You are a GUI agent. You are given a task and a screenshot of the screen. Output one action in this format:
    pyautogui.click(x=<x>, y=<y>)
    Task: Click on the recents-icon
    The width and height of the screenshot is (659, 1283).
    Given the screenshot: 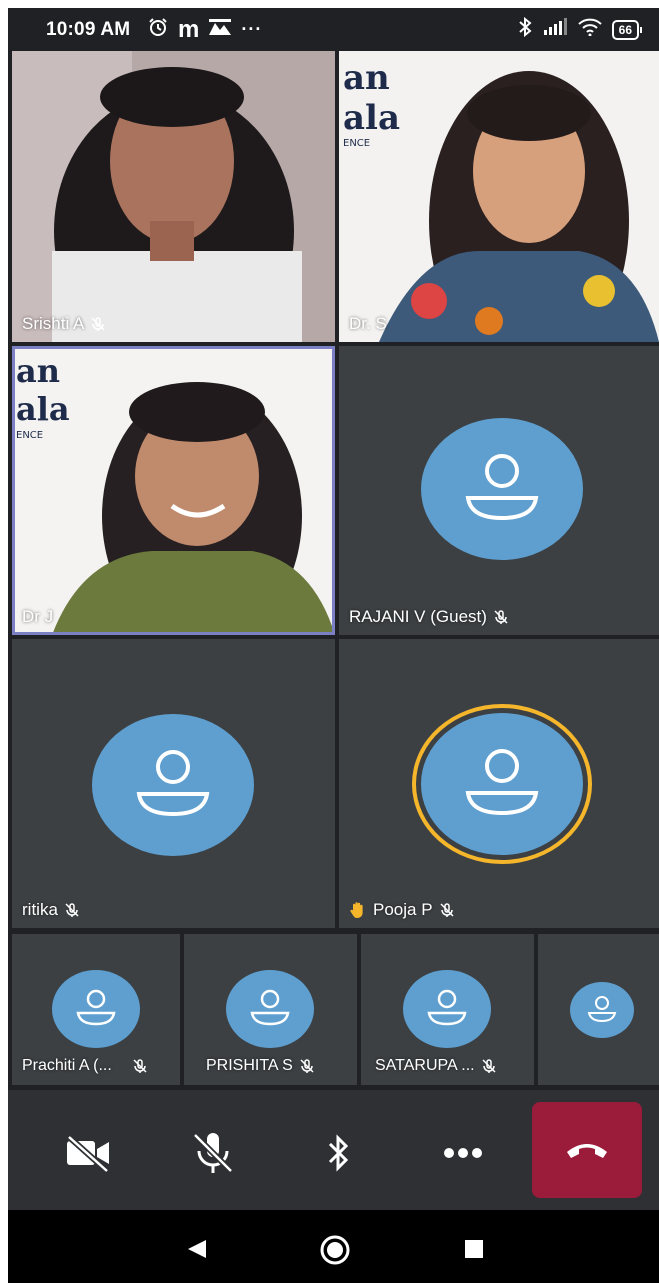 What is the action you would take?
    pyautogui.click(x=474, y=1249)
    